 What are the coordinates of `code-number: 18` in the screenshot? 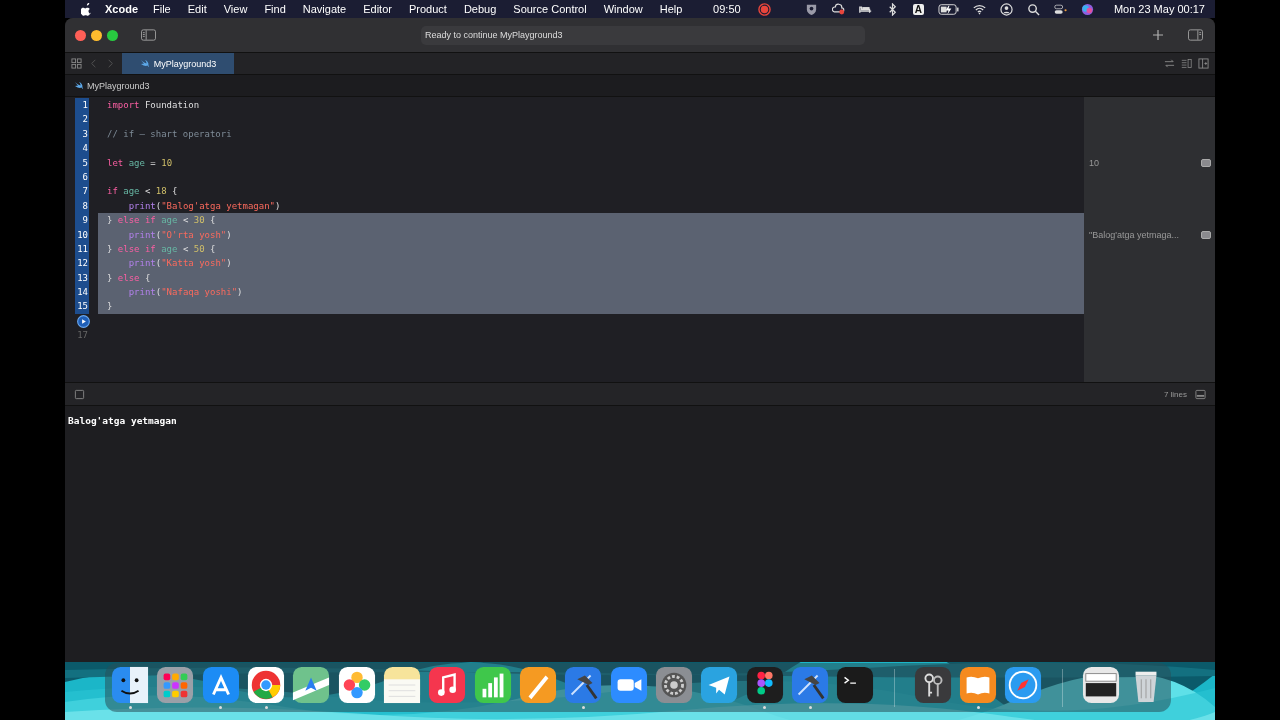 It's located at (161, 191).